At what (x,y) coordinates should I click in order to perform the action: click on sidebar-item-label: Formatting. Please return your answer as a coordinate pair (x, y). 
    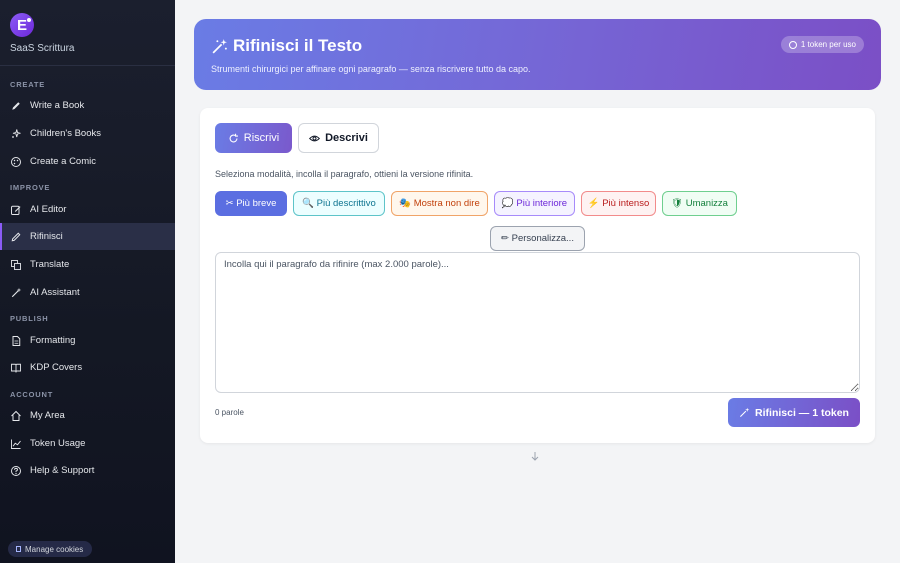
    Looking at the image, I should click on (53, 340).